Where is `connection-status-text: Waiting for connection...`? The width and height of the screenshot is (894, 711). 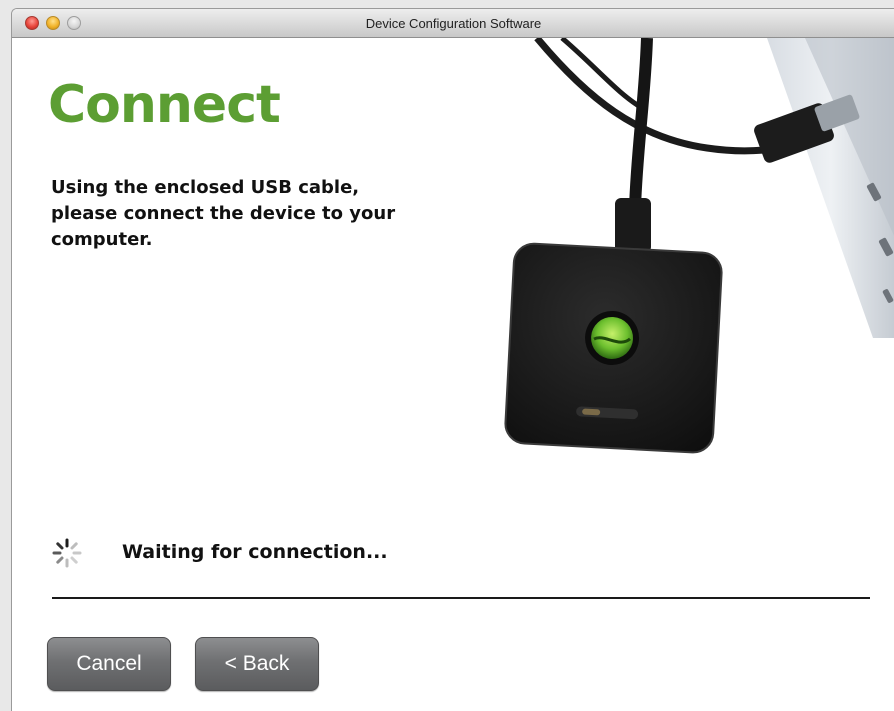
connection-status-text: Waiting for connection... is located at coordinates (255, 552).